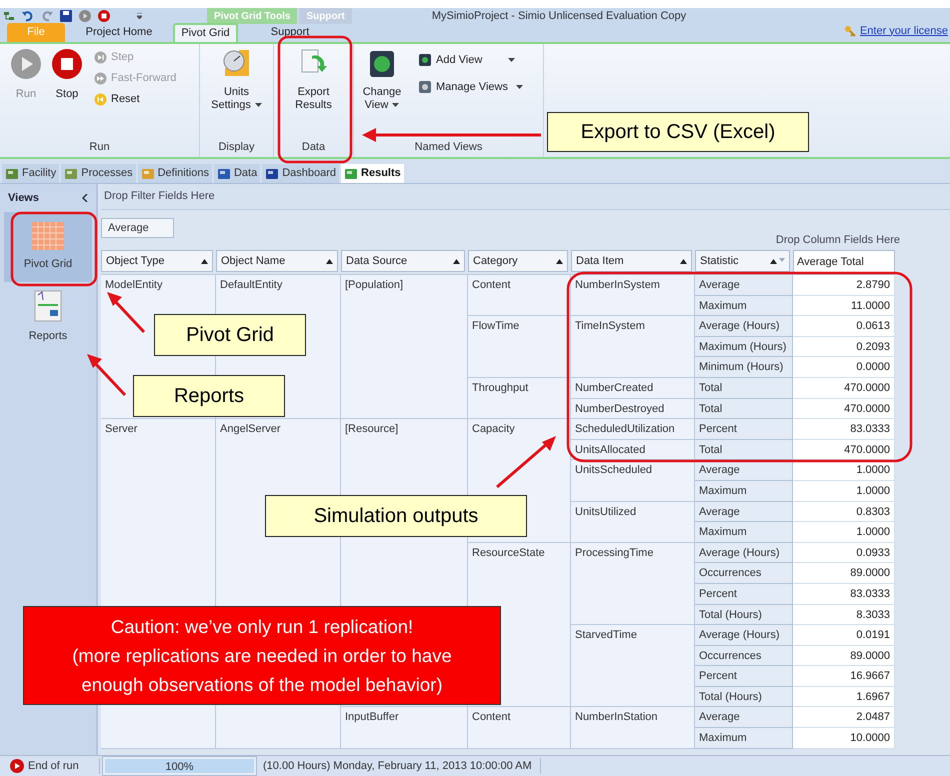 This screenshot has height=776, width=950. I want to click on export-results-button: Export Results, so click(313, 91).